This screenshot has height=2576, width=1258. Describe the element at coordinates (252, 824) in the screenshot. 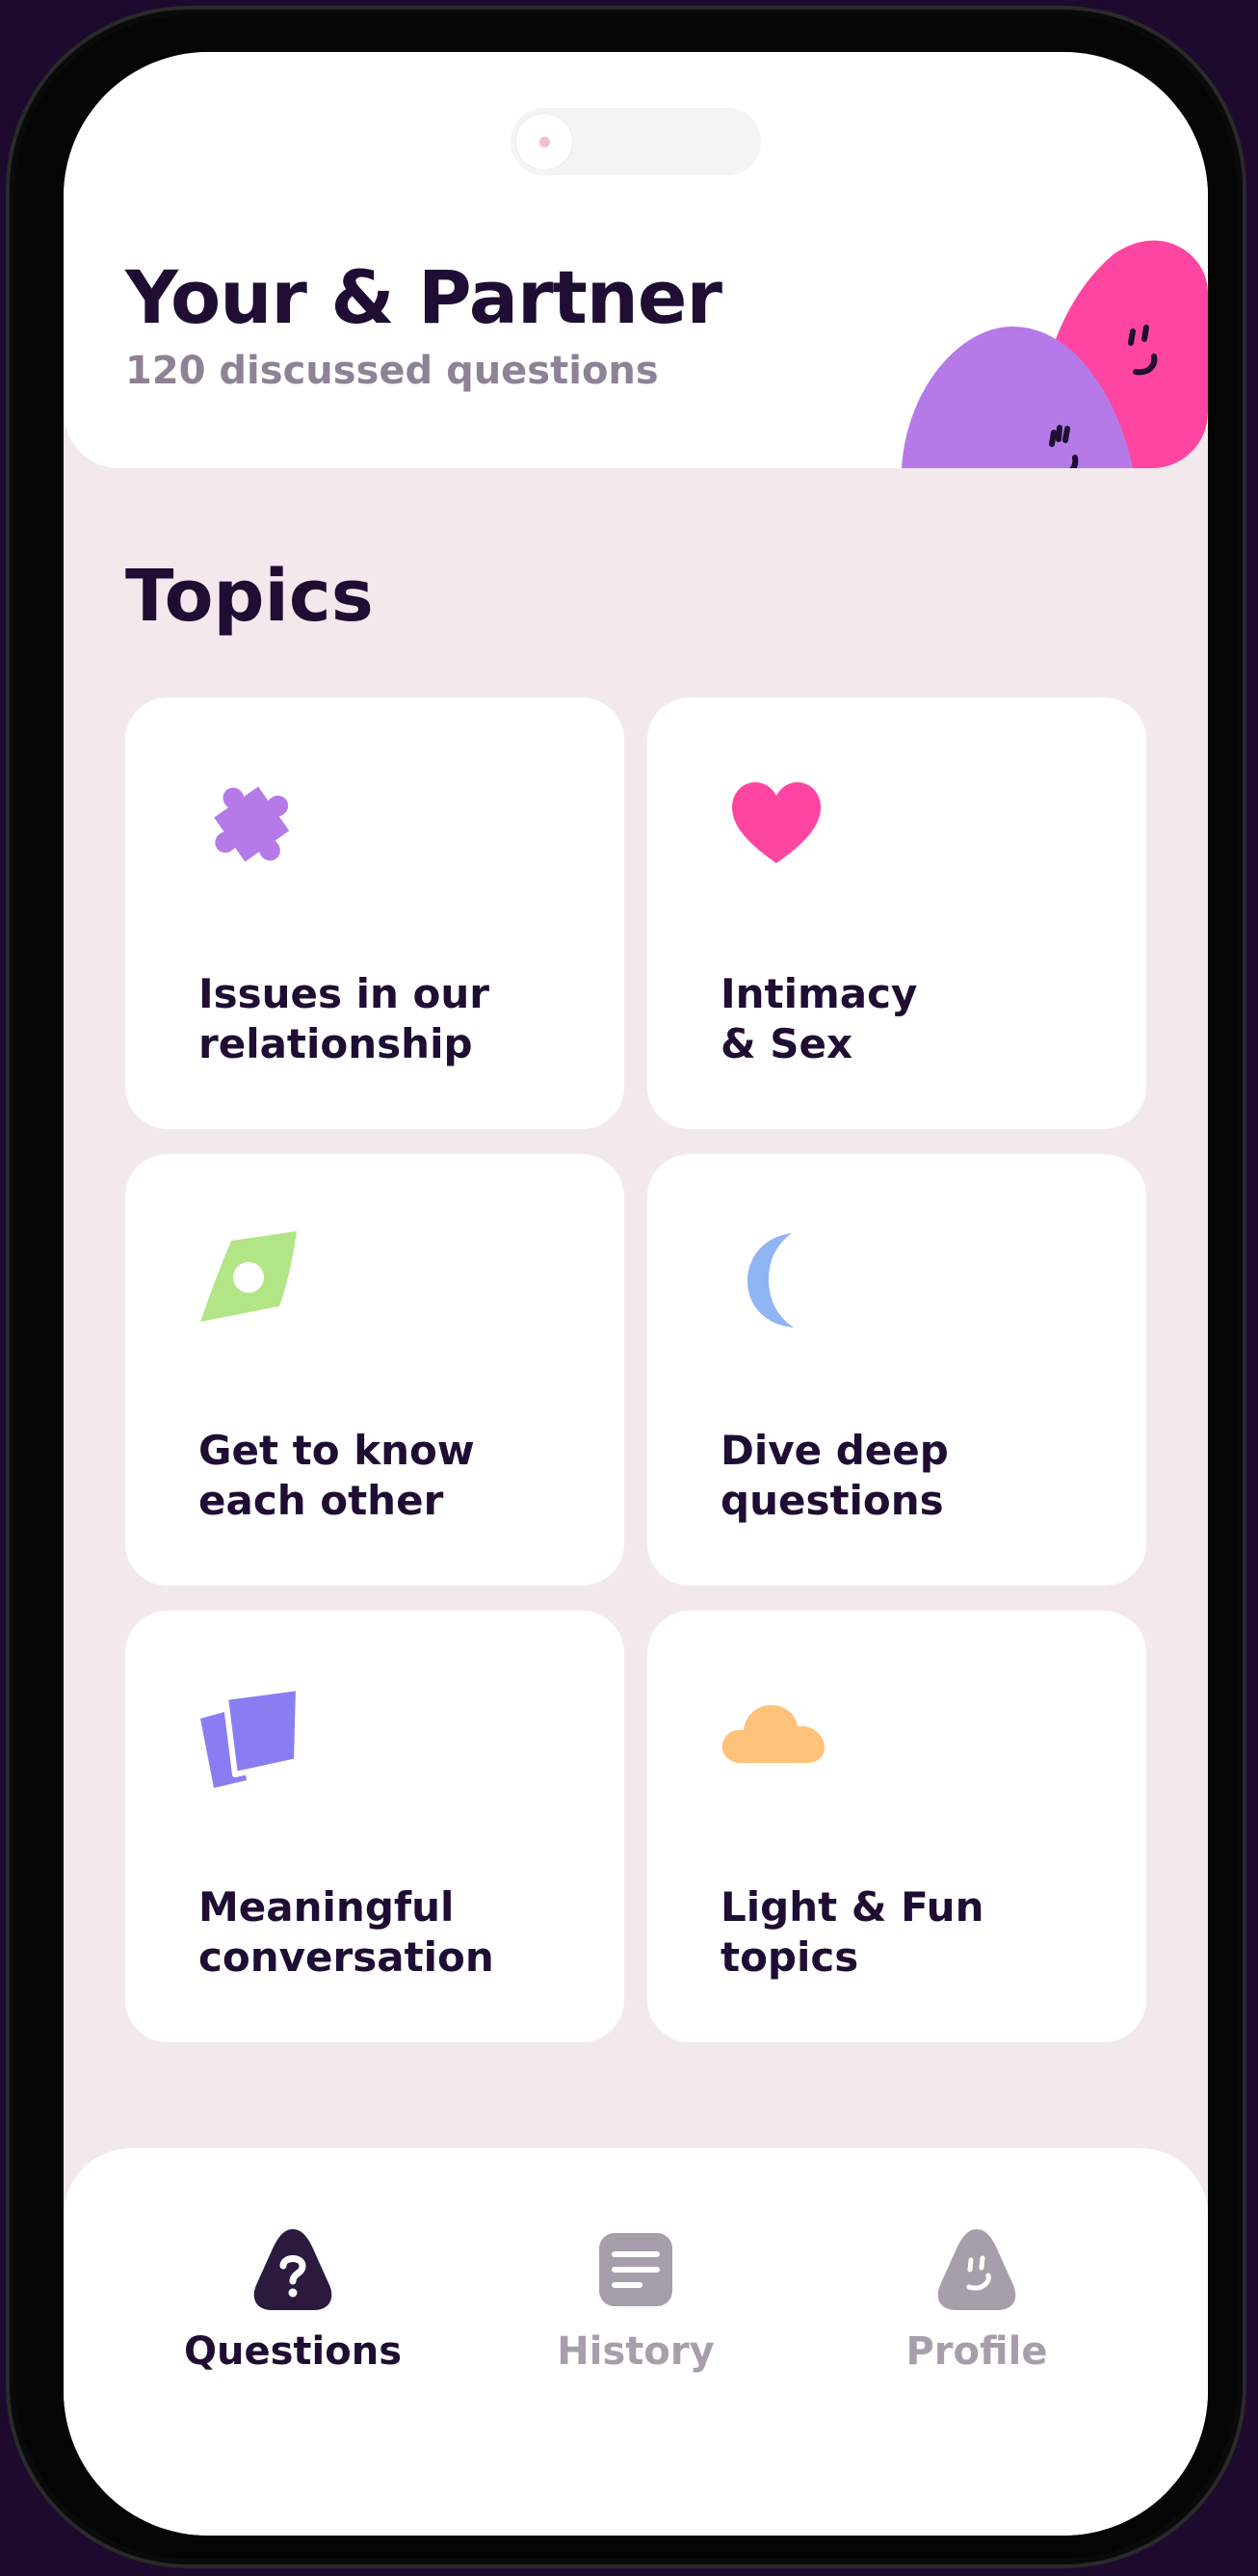

I see `puzzle-icon` at that location.